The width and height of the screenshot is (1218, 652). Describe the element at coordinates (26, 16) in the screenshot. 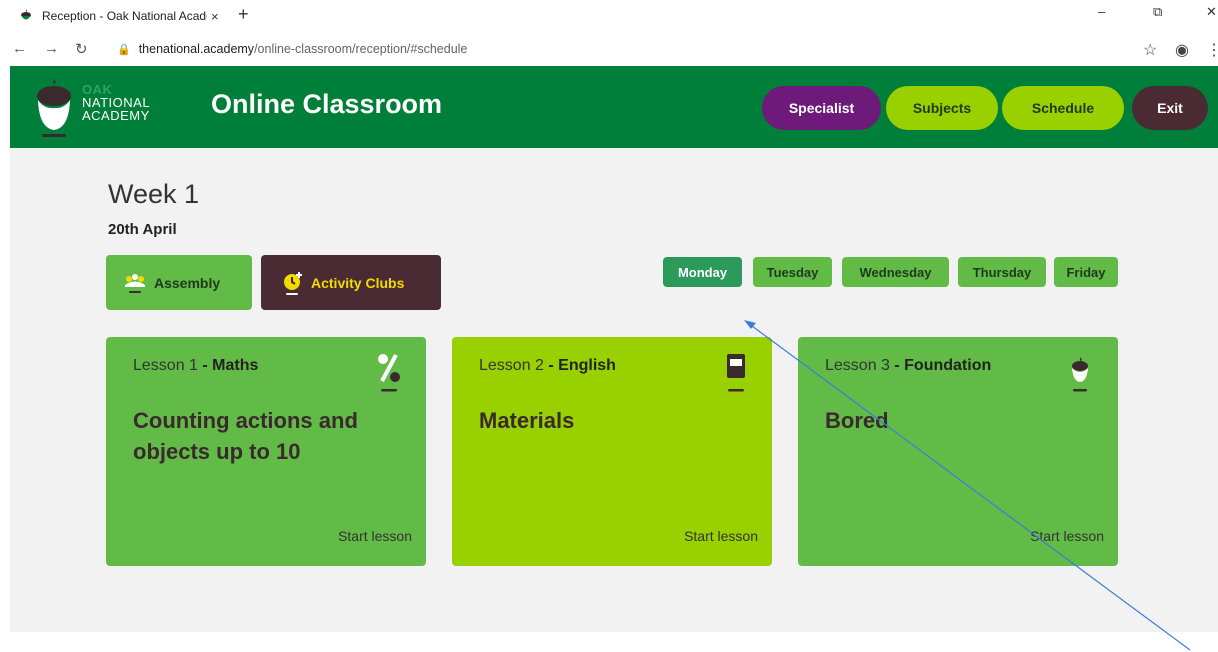

I see `acorn-favicon-icon` at that location.